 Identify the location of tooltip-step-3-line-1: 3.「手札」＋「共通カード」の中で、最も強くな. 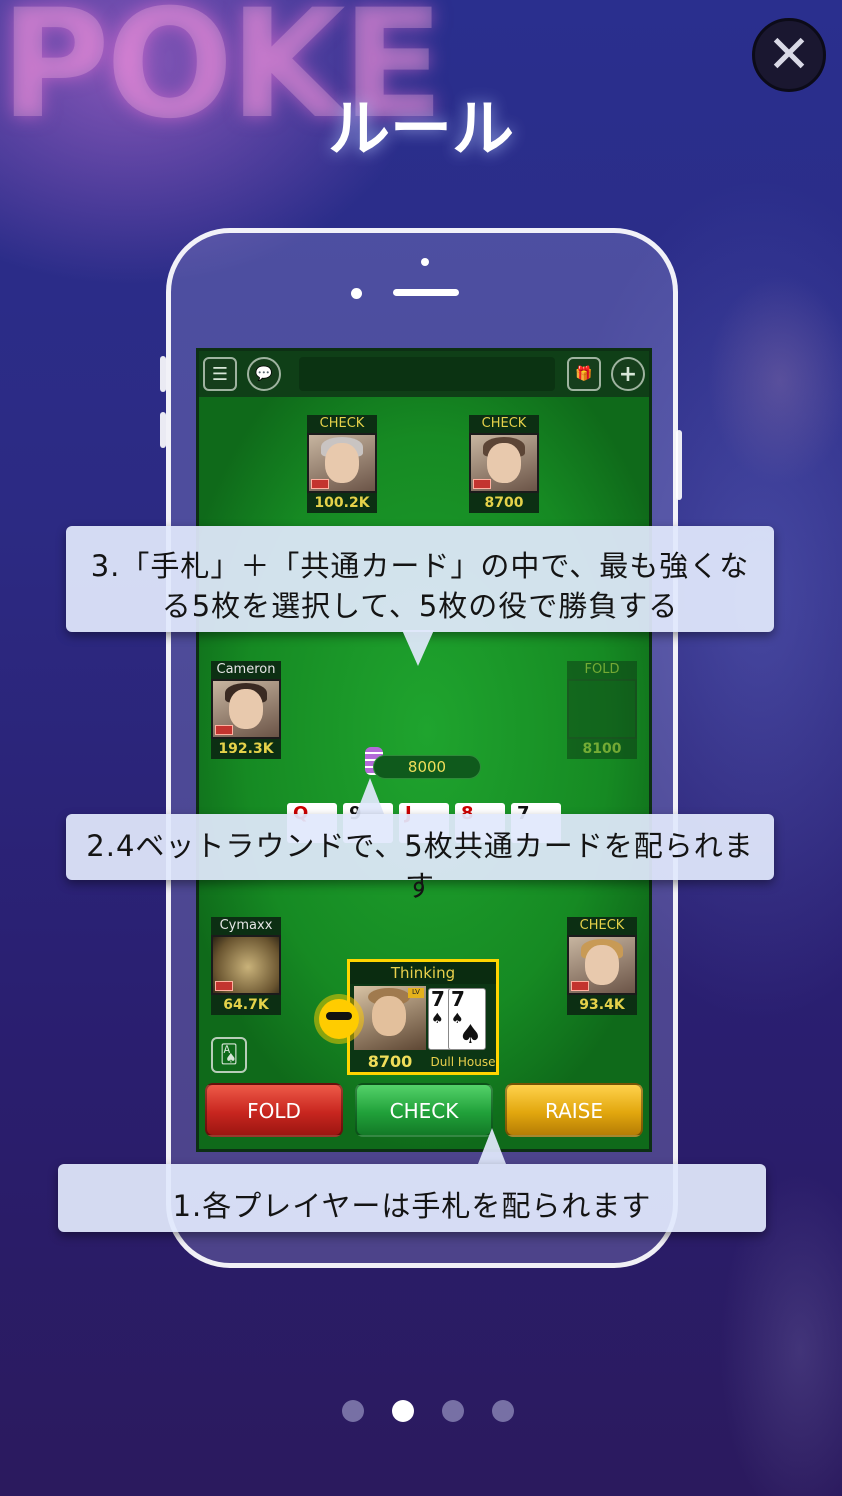
(420, 566).